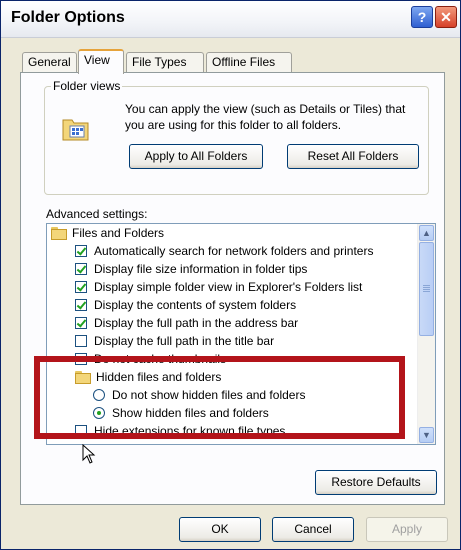  I want to click on list-item-label: Display the full path in the title bar, so click(184, 341).